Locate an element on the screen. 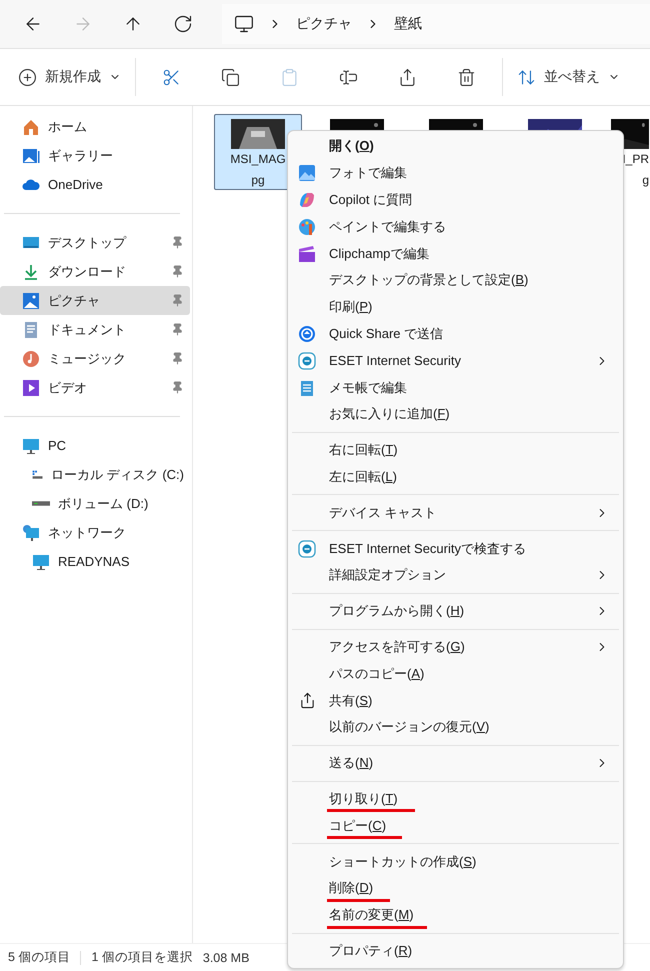 The image size is (650, 971). menu-item: ショートカットの作成(S) is located at coordinates (455, 861).